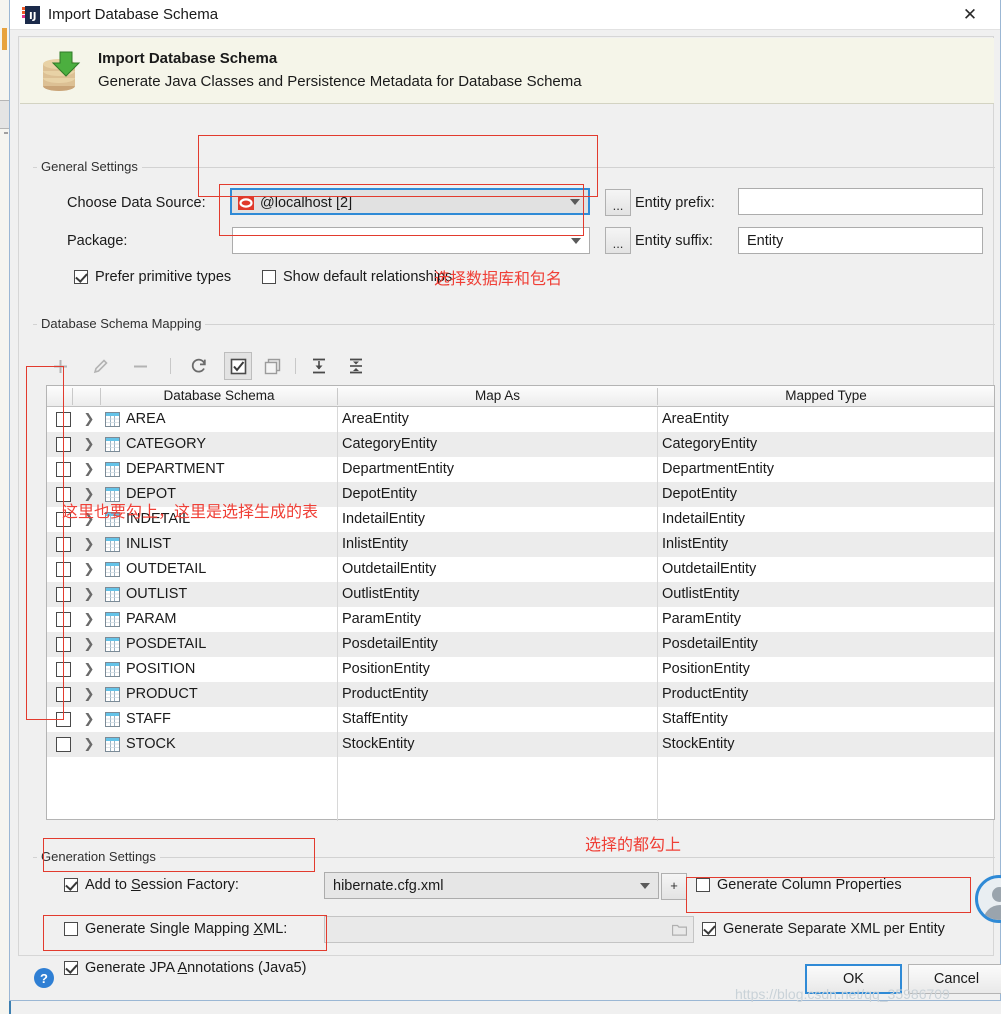  What do you see at coordinates (491, 885) in the screenshot?
I see `session-factory-file-combo: hibernate.cfg.xml` at bounding box center [491, 885].